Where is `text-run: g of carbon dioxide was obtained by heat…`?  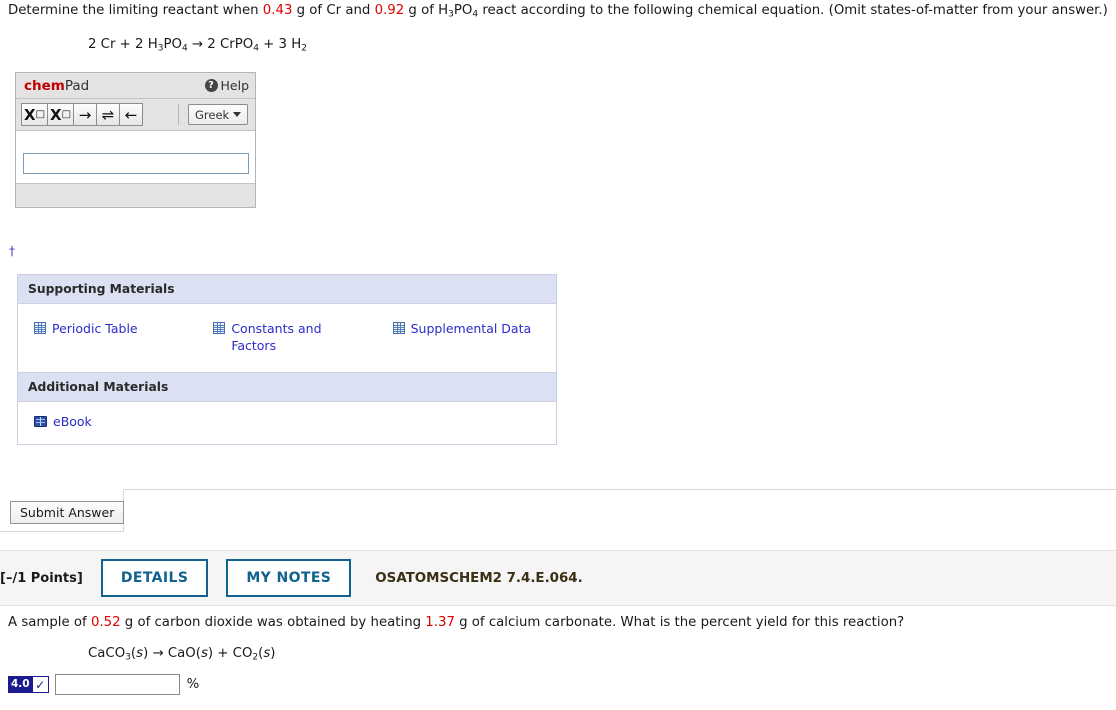 text-run: g of carbon dioxide was obtained by heat… is located at coordinates (273, 622).